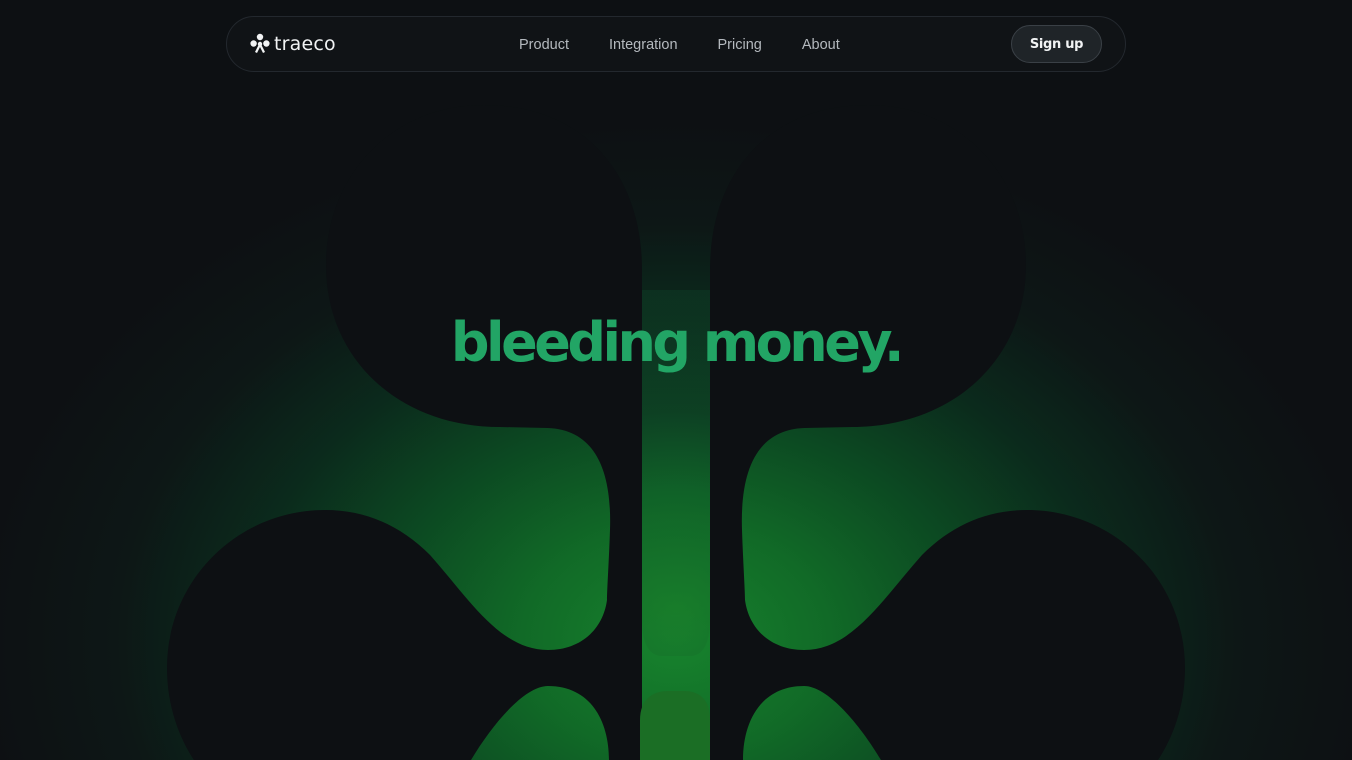 Image resolution: width=1352 pixels, height=760 pixels. Describe the element at coordinates (260, 43) in the screenshot. I see `traeco-logo-icon` at that location.